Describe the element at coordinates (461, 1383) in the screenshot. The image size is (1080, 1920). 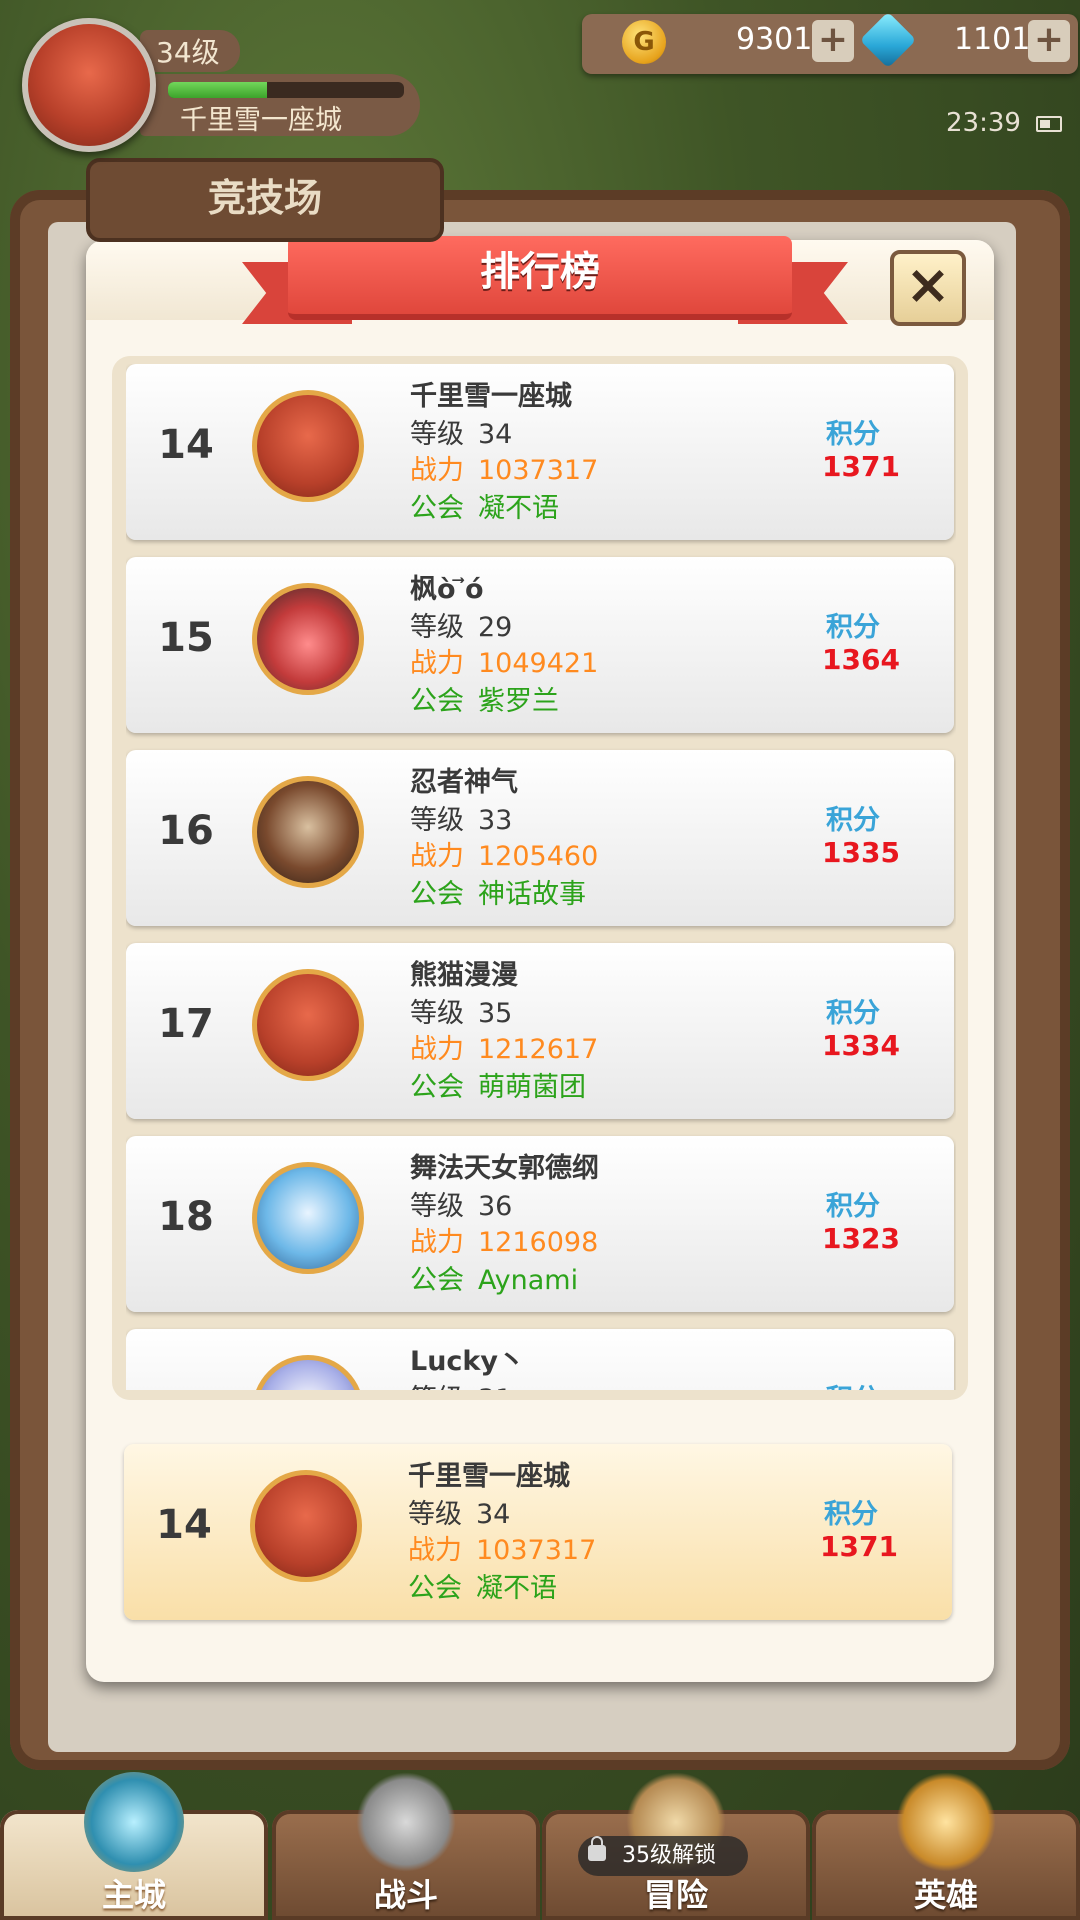
I see `level-line: 等级 31` at that location.